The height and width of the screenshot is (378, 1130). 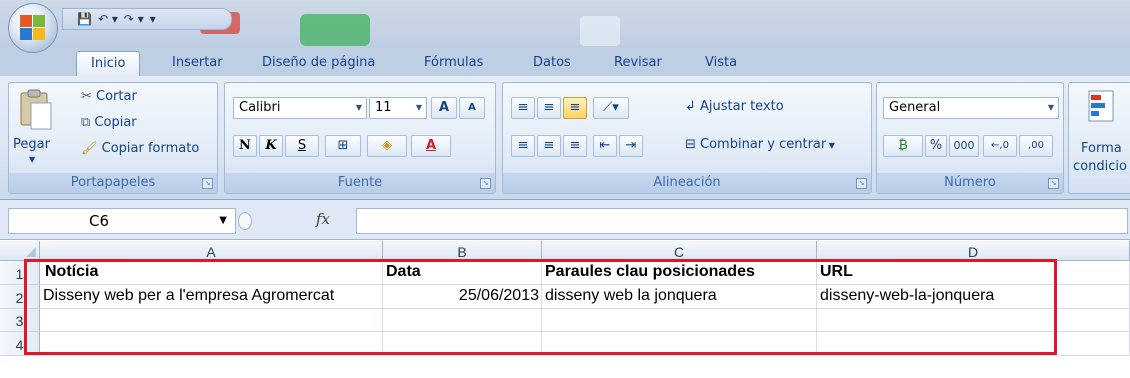 I want to click on font-group-label: Fuente, so click(x=360, y=183).